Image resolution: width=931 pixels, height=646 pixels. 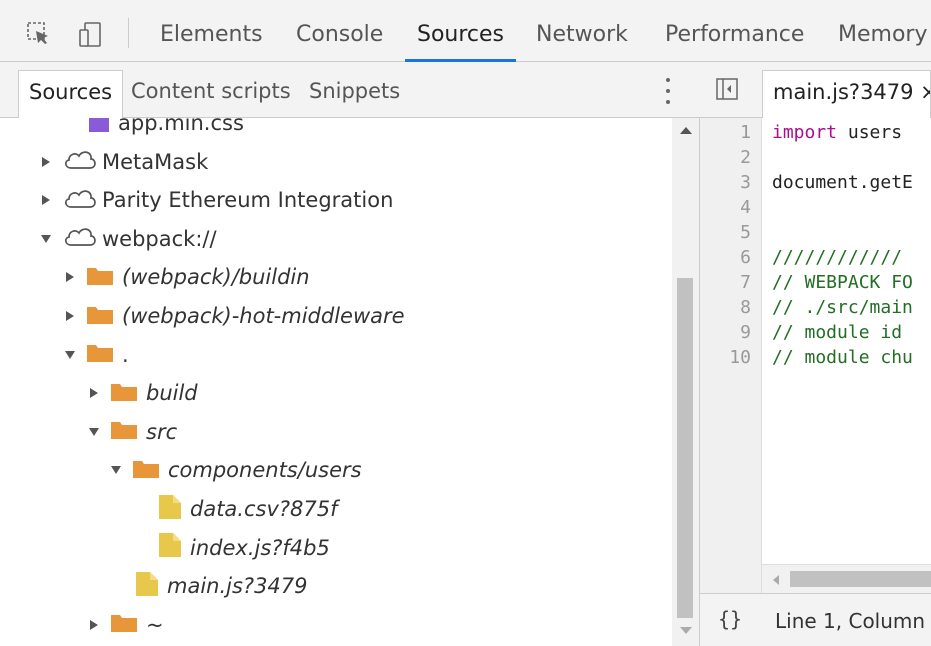 I want to click on tree-item-label: data.csv?875f, so click(x=264, y=509).